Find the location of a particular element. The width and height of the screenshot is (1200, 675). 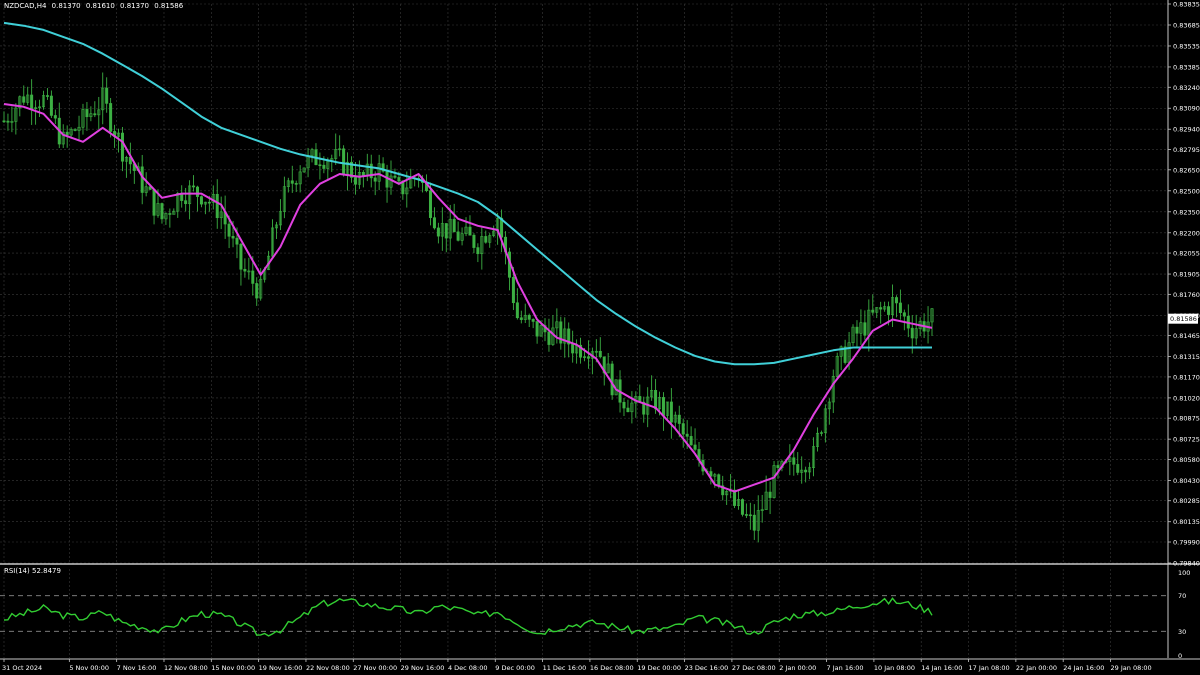

high-value: 0.81610 is located at coordinates (100, 6).